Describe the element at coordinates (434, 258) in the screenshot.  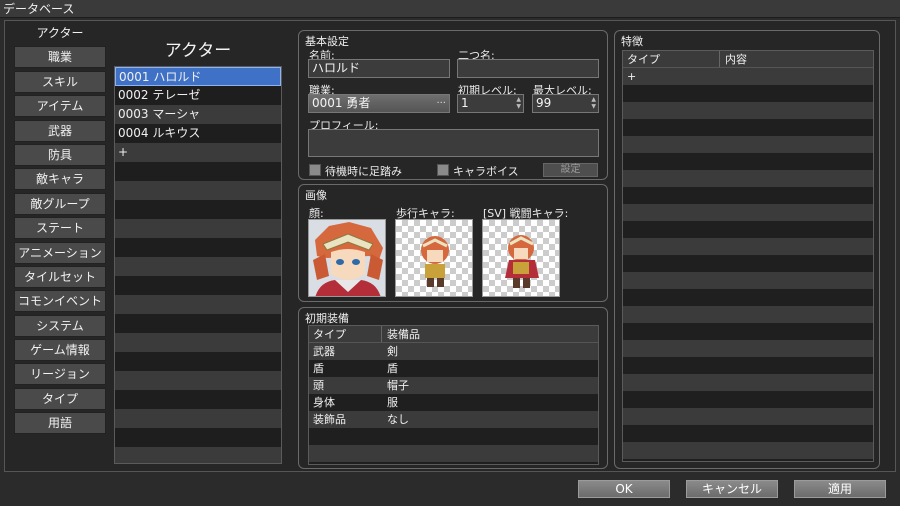
I see `walk-sprite-image` at that location.